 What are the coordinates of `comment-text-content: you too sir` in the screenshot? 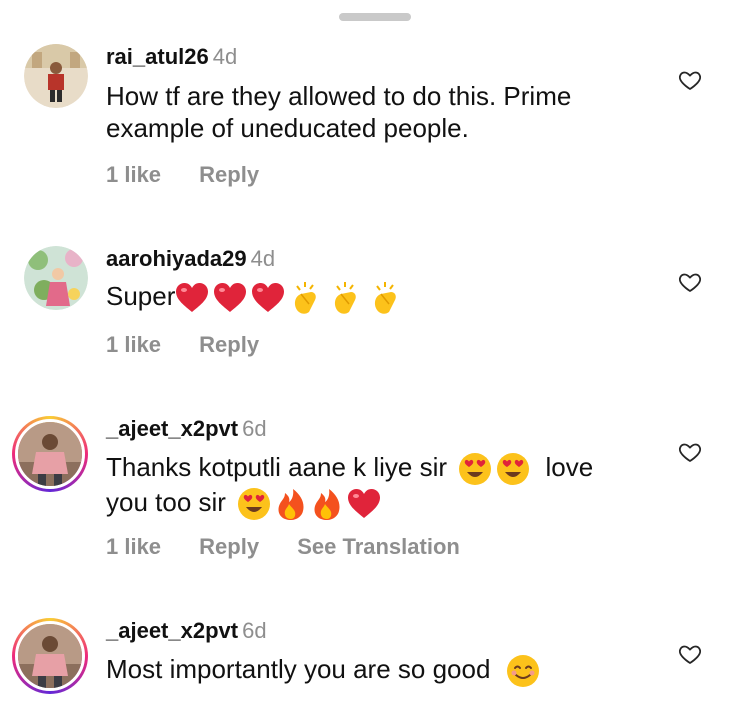 It's located at (166, 502).